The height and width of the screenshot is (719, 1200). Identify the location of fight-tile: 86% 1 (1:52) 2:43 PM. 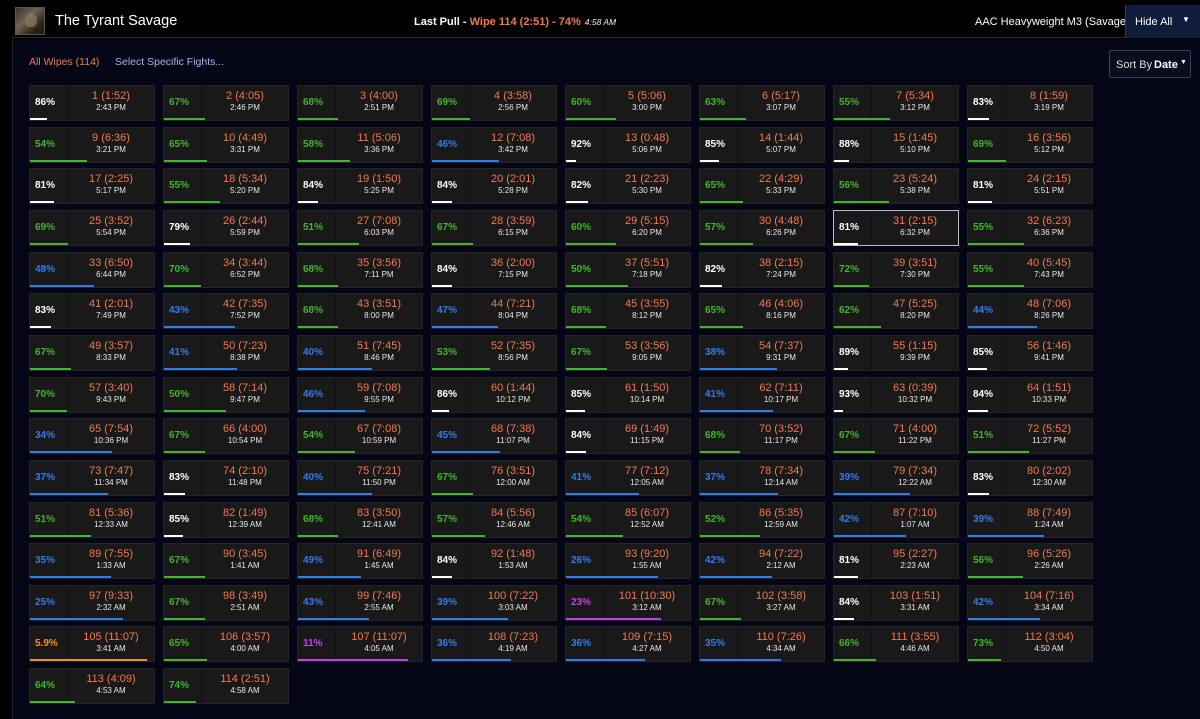
(92, 103).